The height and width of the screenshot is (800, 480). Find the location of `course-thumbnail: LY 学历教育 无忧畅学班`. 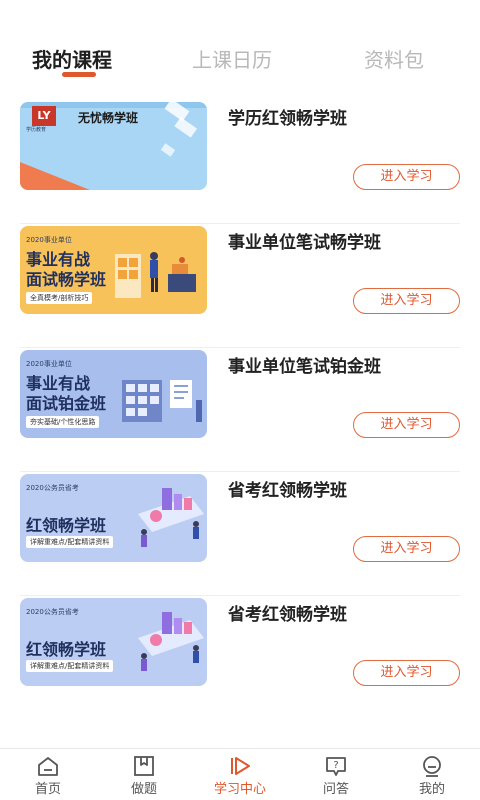

course-thumbnail: LY 学历教育 无忧畅学班 is located at coordinates (113, 146).